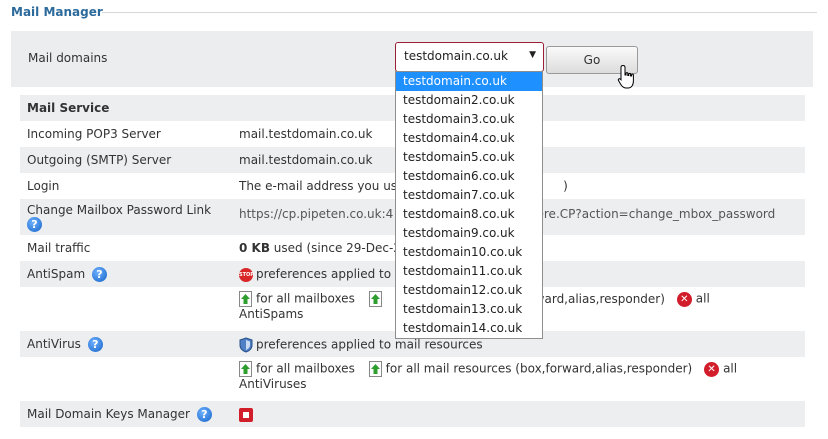 The height and width of the screenshot is (439, 828). Describe the element at coordinates (456, 56) in the screenshot. I see `domain-select-value: testdomain.co.uk` at that location.